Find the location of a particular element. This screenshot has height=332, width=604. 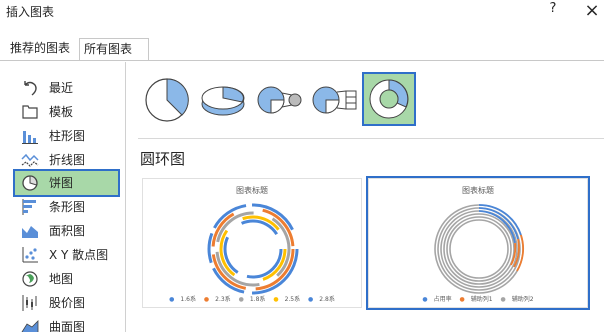

sidebar-item-label: 地图 is located at coordinates (61, 279).